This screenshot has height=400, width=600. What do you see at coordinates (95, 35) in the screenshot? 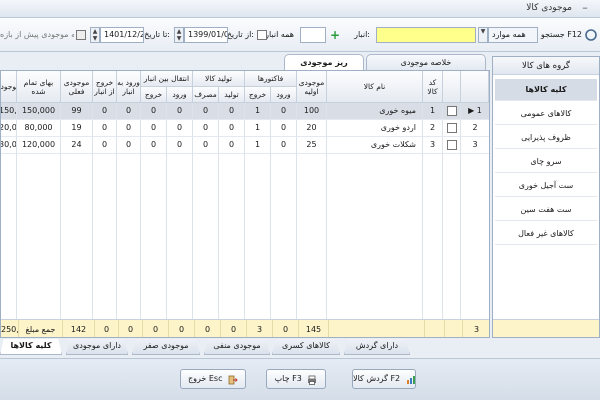
I see `to-date-spinner: ▲ ▼` at bounding box center [95, 35].